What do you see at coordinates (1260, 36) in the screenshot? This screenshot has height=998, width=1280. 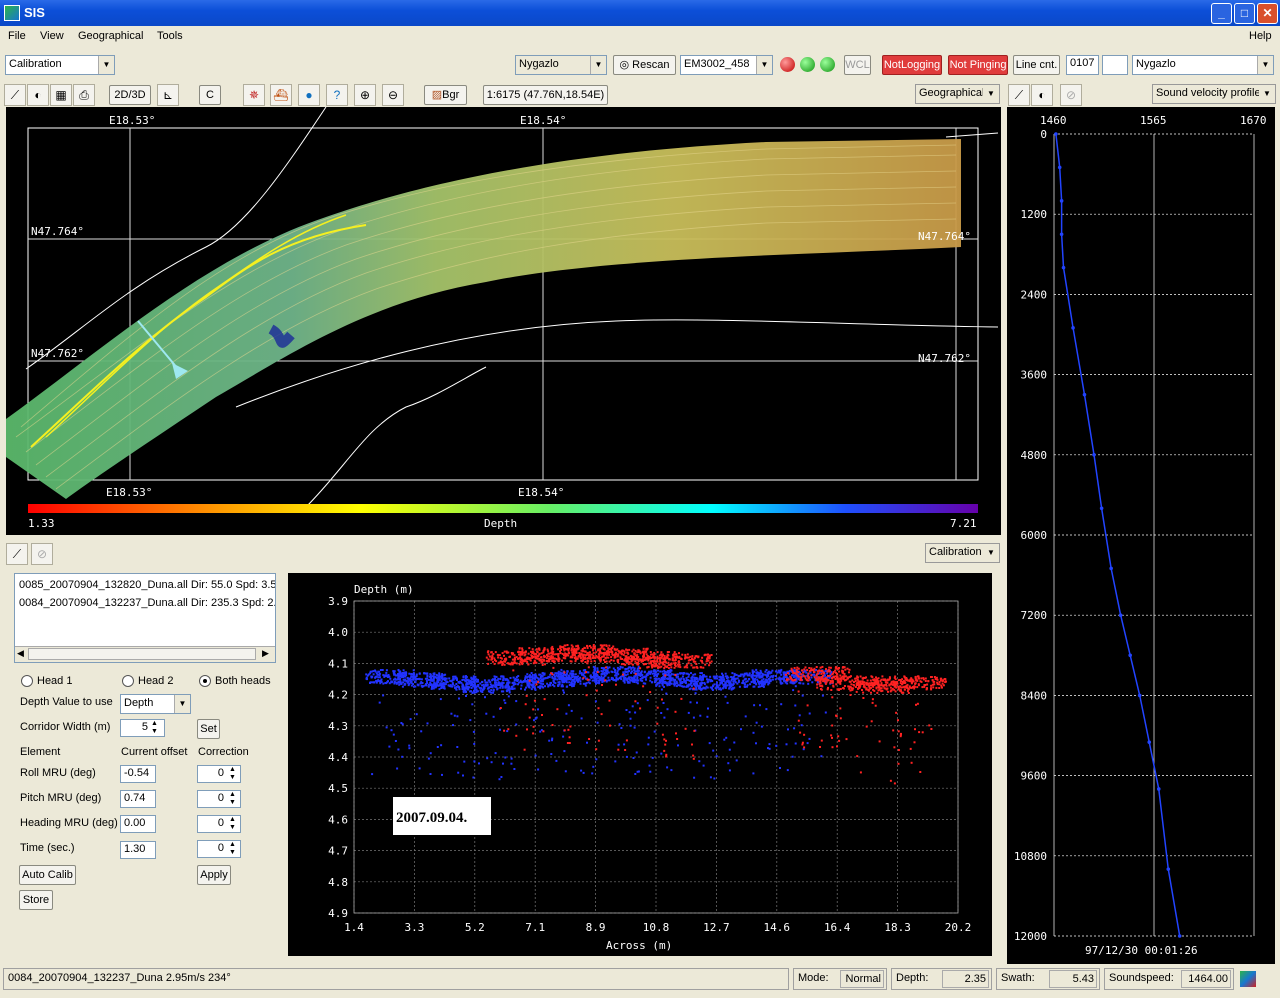 I see `menu-help: Help` at bounding box center [1260, 36].